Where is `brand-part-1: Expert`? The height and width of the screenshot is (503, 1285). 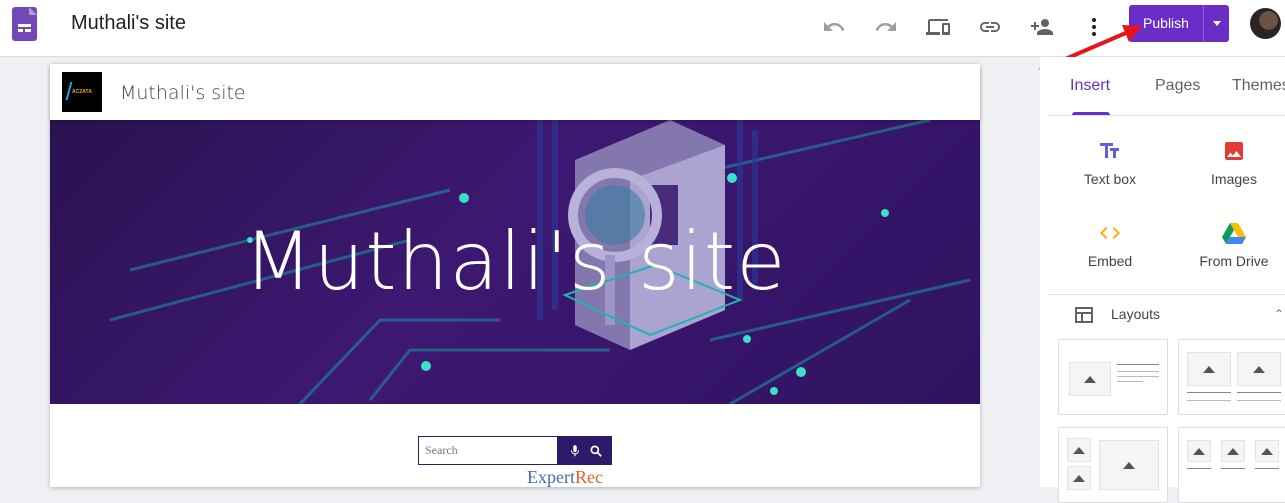
brand-part-1: Expert is located at coordinates (551, 477).